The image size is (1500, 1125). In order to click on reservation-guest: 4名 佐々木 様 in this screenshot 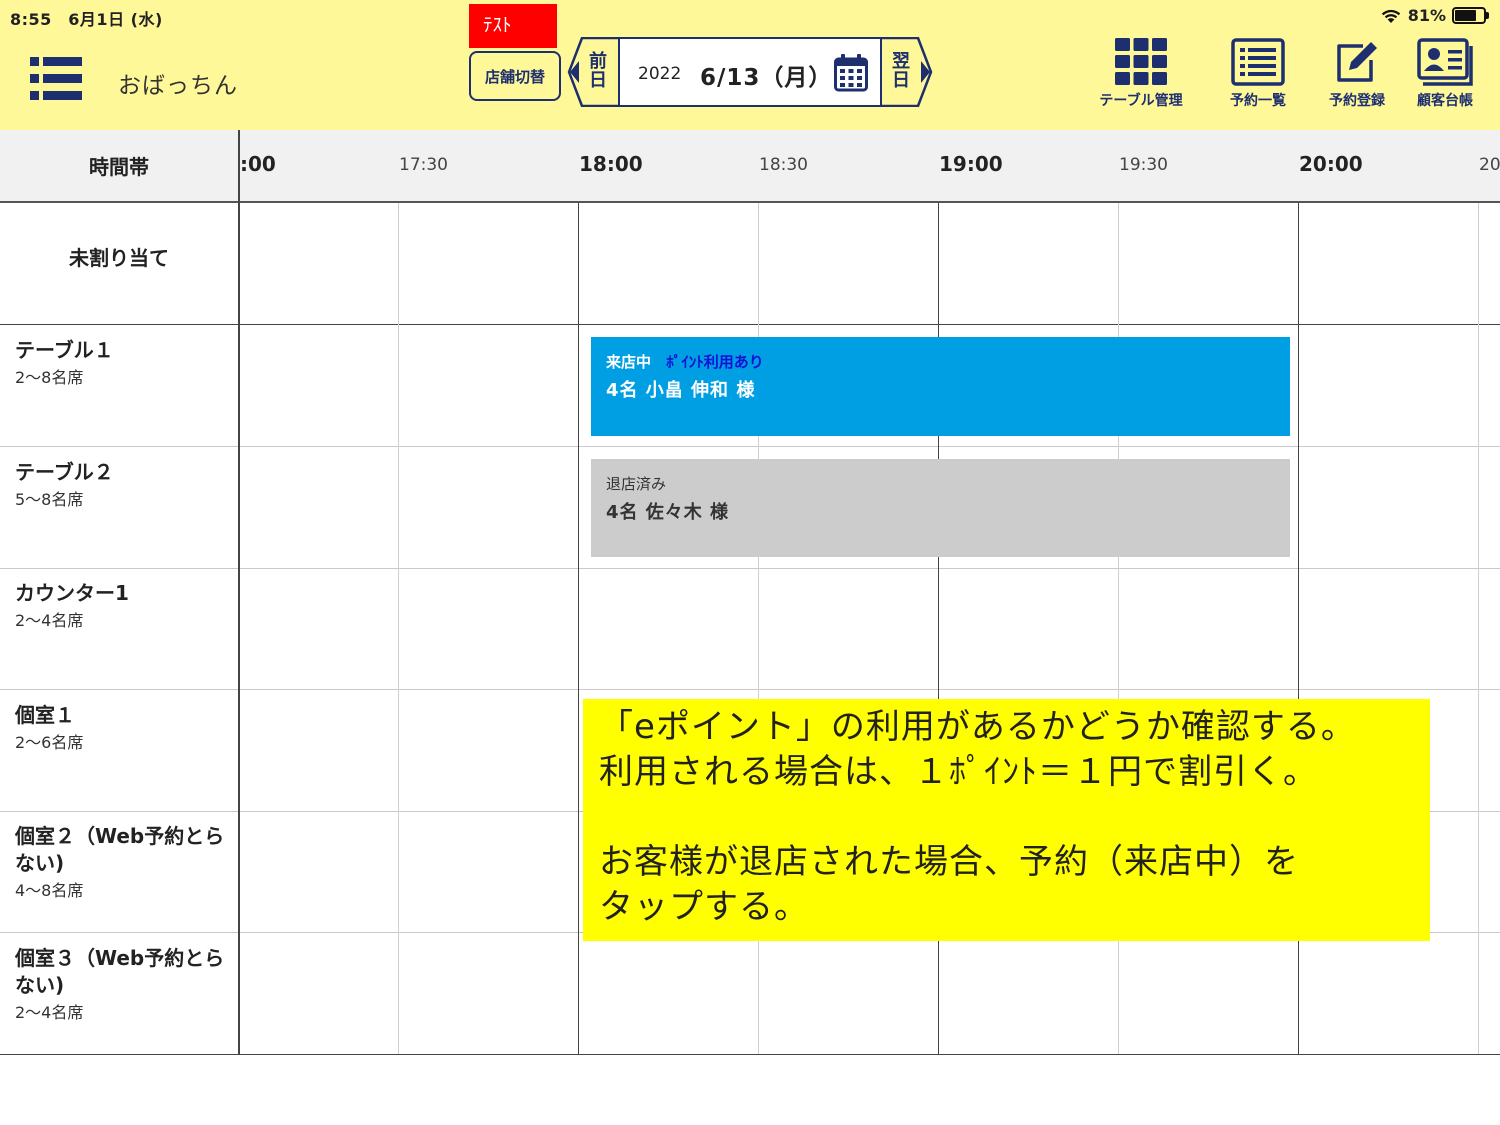, I will do `click(668, 512)`.